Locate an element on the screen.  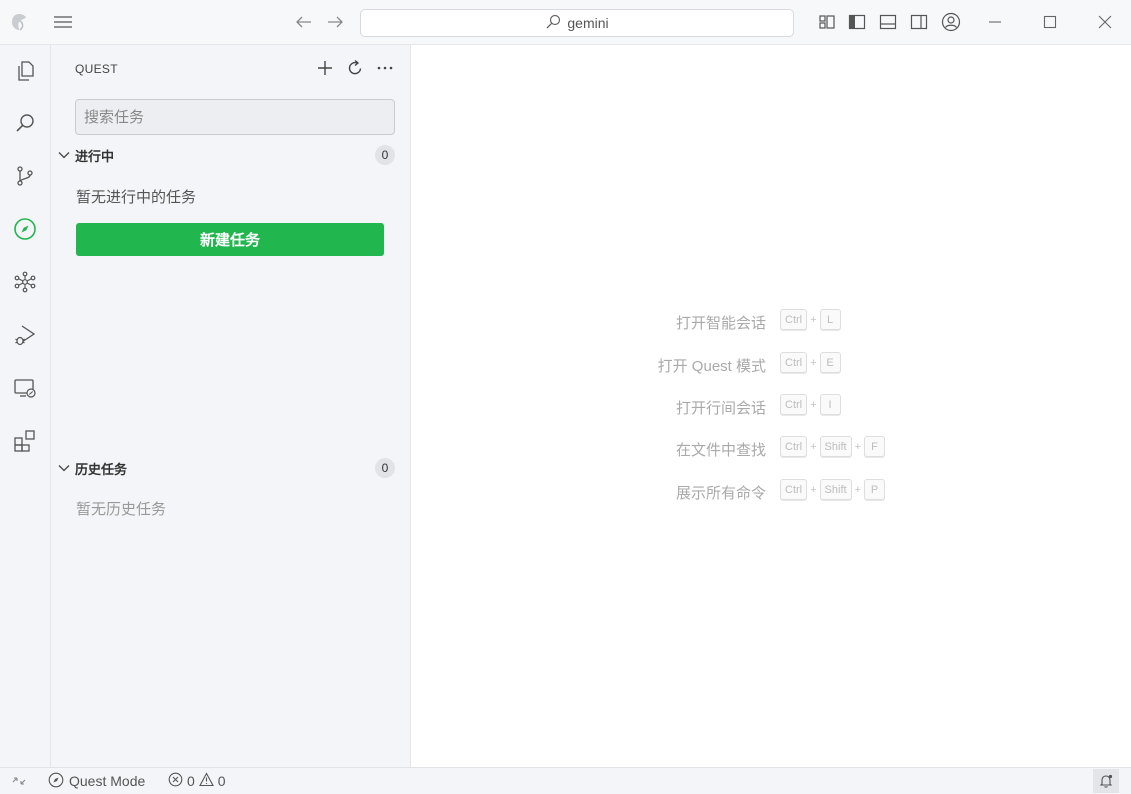
sidebar-title: QUEST is located at coordinates (96, 69).